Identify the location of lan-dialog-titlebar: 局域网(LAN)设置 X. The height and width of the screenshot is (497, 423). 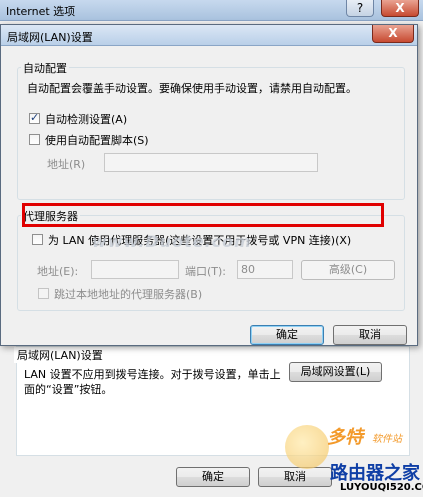
(209, 35).